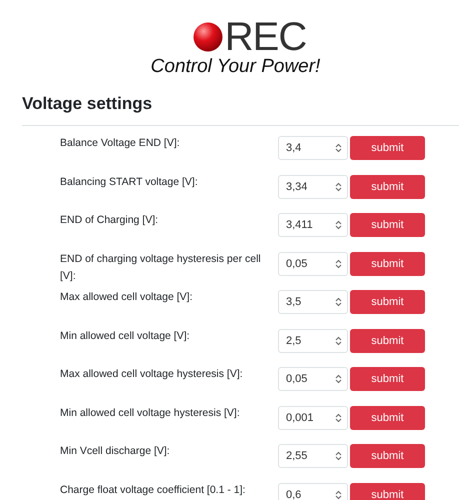  What do you see at coordinates (313, 225) in the screenshot?
I see `number-field: 3,411` at bounding box center [313, 225].